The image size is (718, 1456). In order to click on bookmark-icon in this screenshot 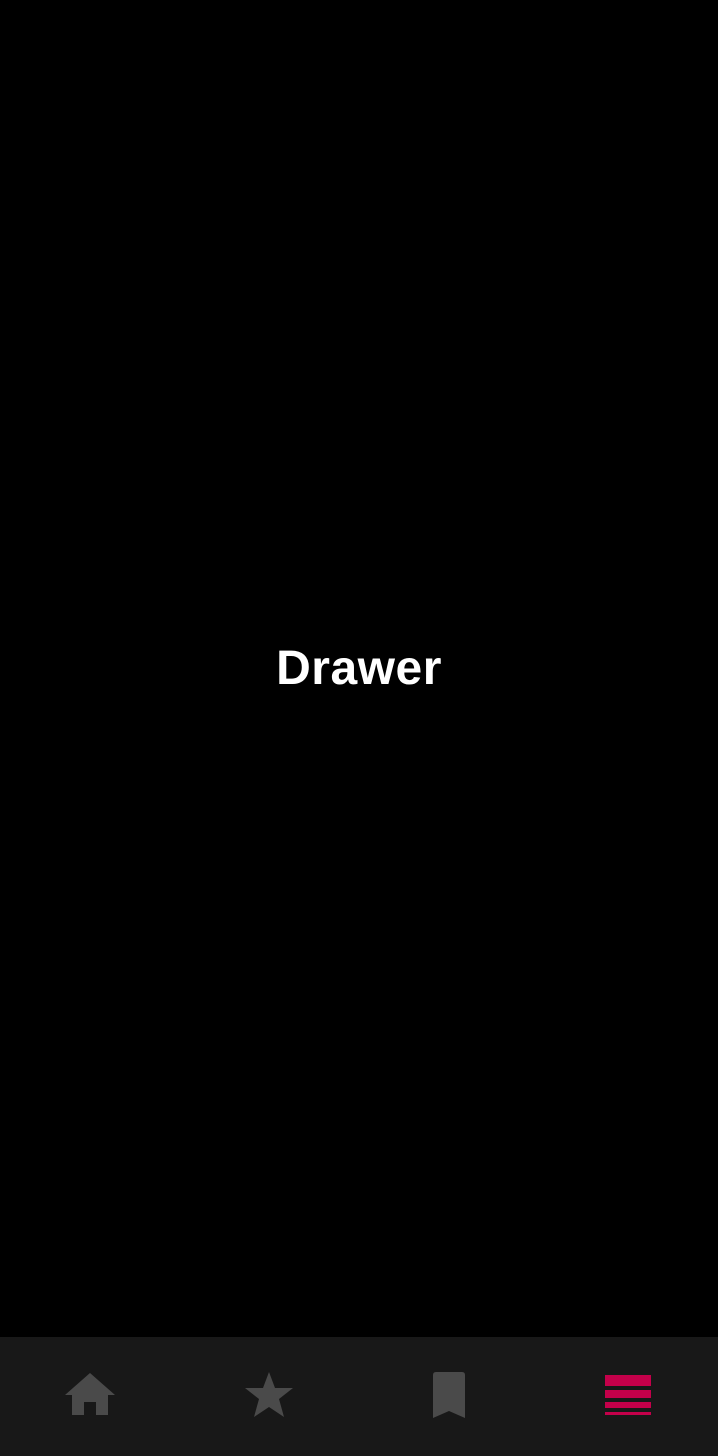, I will do `click(449, 1396)`.